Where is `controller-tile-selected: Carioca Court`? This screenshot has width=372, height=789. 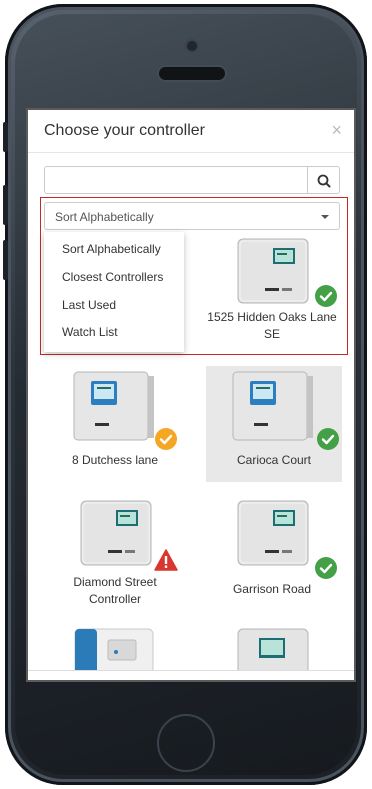 controller-tile-selected: Carioca Court is located at coordinates (274, 424).